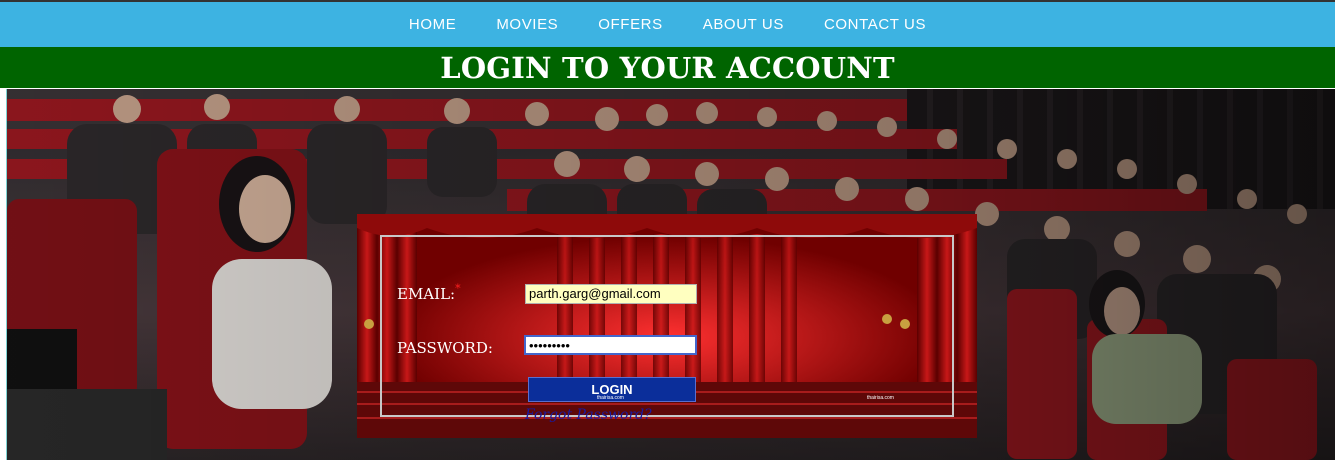  I want to click on nav-home: HOME, so click(432, 24).